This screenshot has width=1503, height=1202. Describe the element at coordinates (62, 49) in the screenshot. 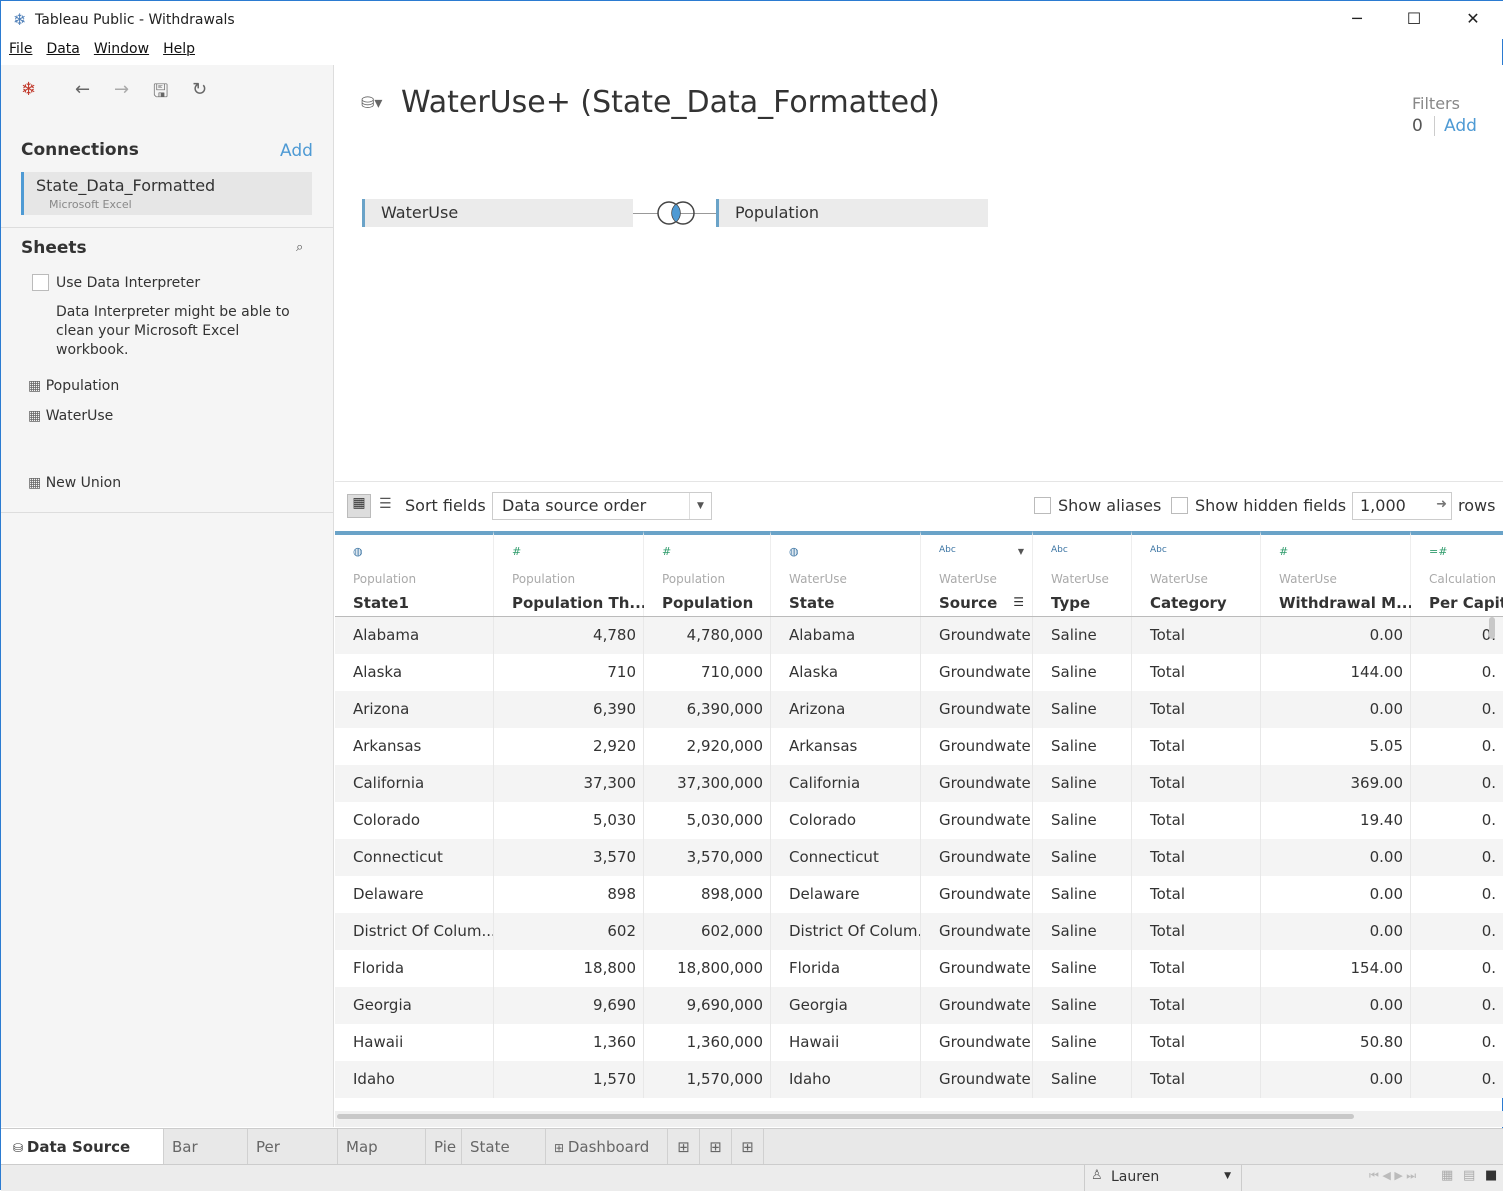

I see `menu-data: Data` at that location.